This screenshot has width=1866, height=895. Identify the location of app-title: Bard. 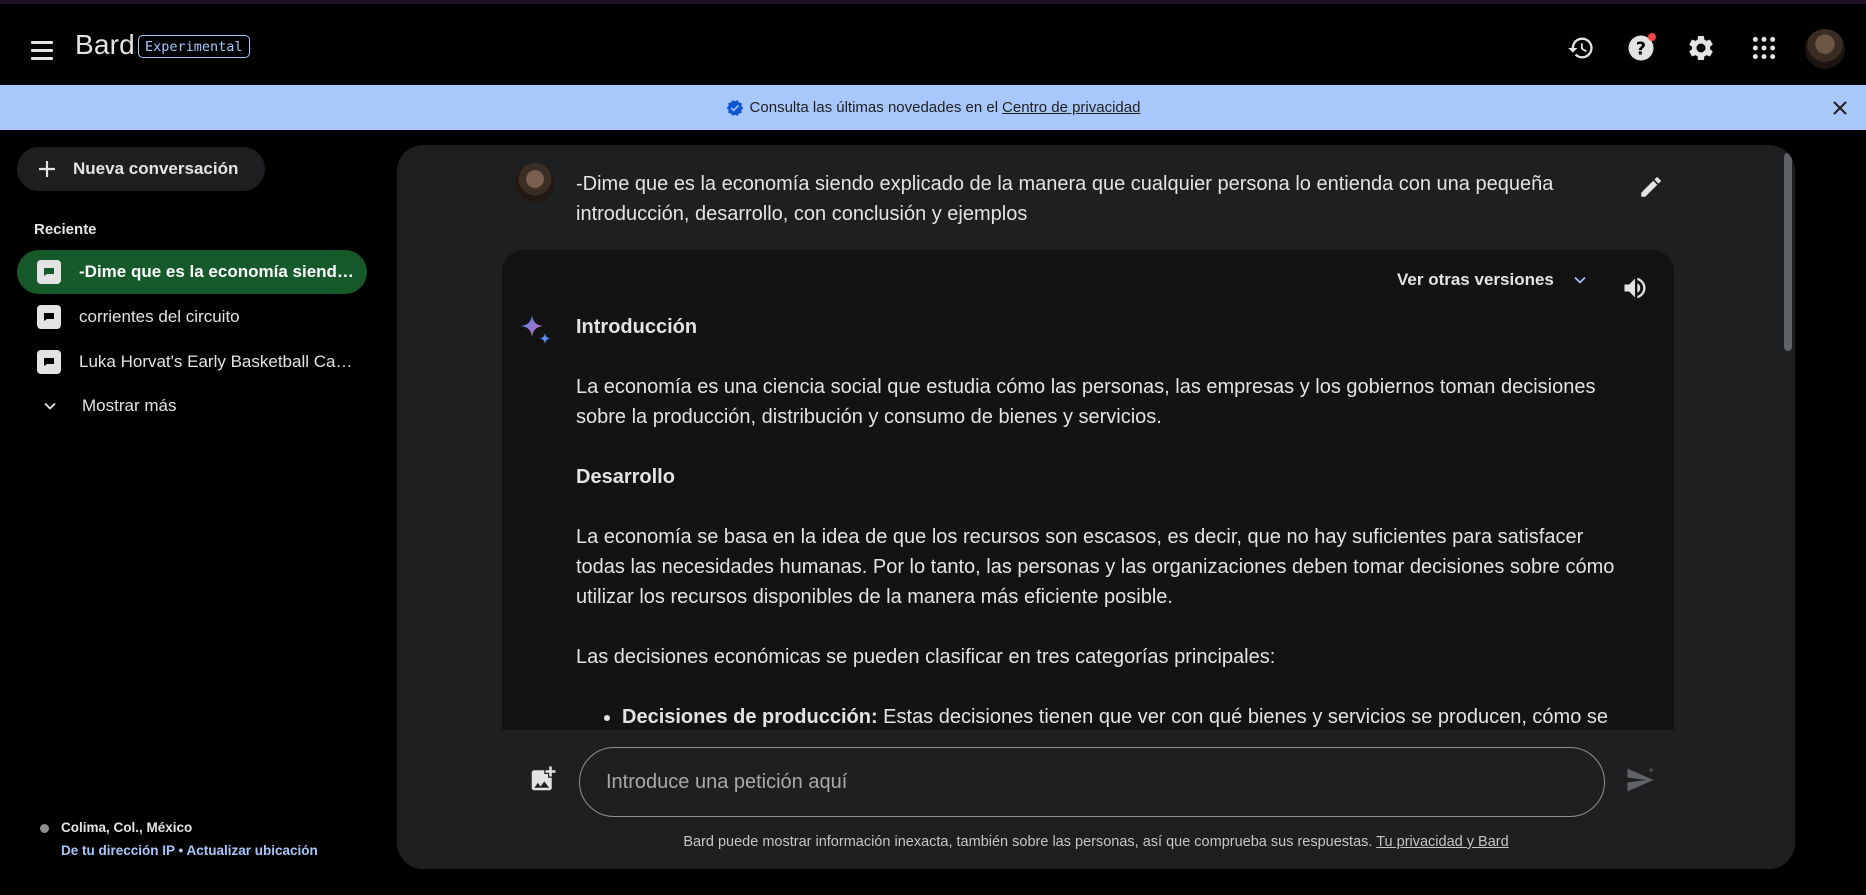
(105, 44).